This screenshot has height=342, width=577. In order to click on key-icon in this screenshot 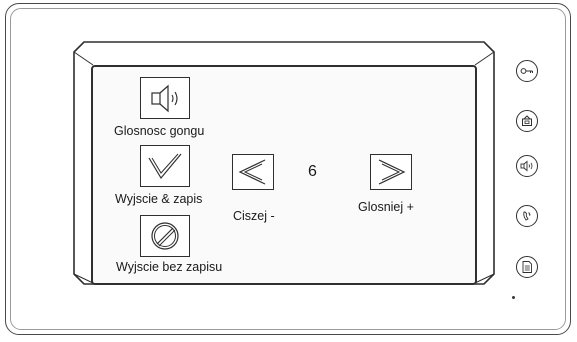, I will do `click(526, 71)`.